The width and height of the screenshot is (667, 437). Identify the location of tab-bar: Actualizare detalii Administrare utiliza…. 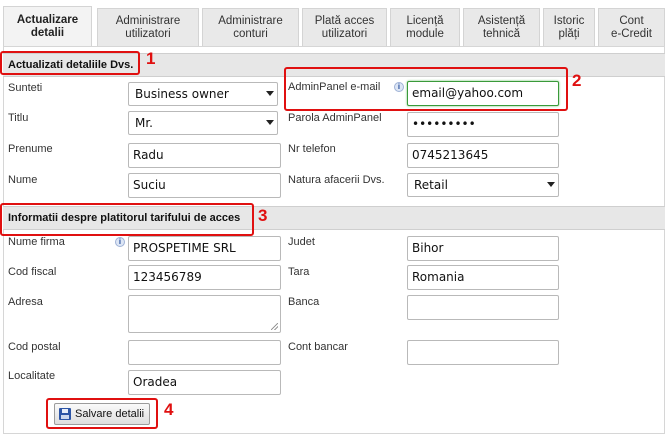
(333, 24).